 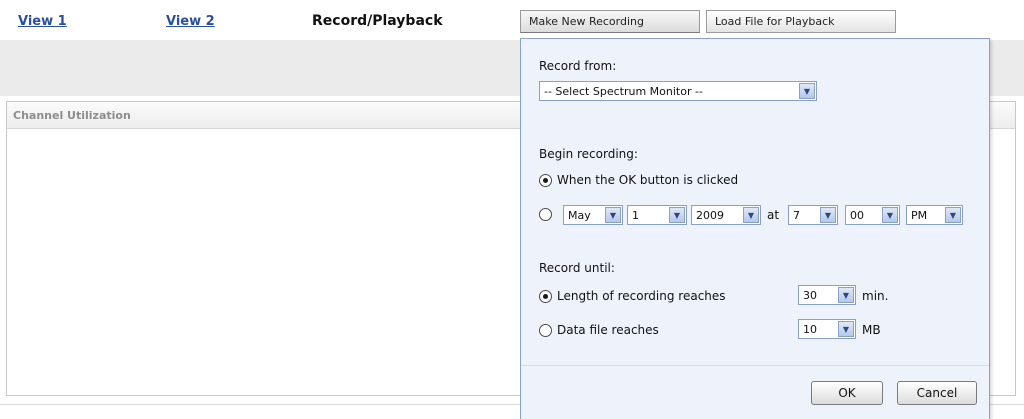 I want to click on hour-value: 7, so click(x=796, y=215).